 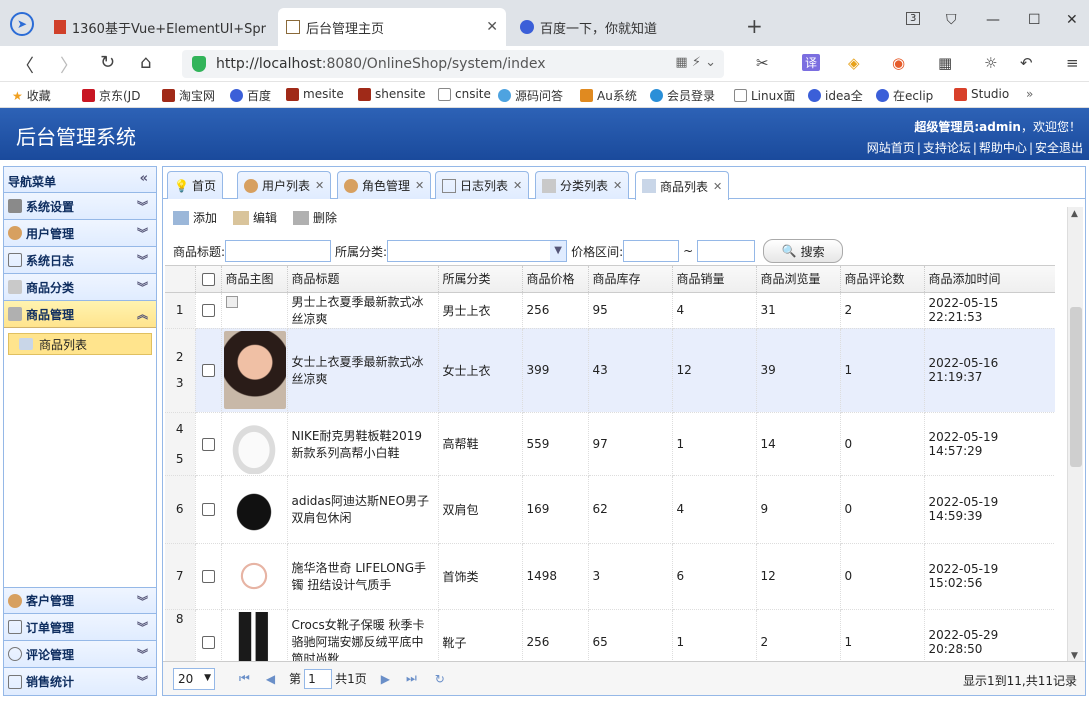 I want to click on undo-icon: ↶, so click(x=1026, y=63).